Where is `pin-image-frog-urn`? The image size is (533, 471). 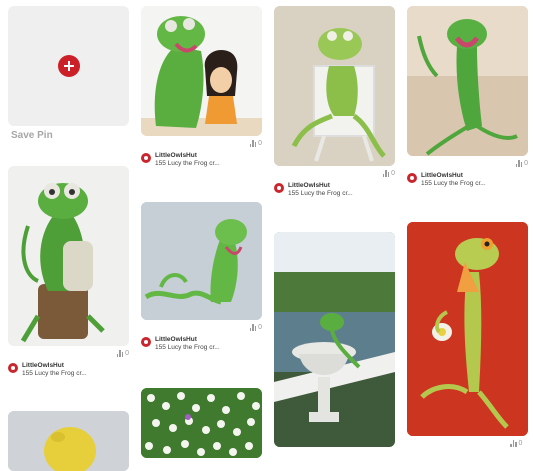
pin-image-frog-urn is located at coordinates (334, 339).